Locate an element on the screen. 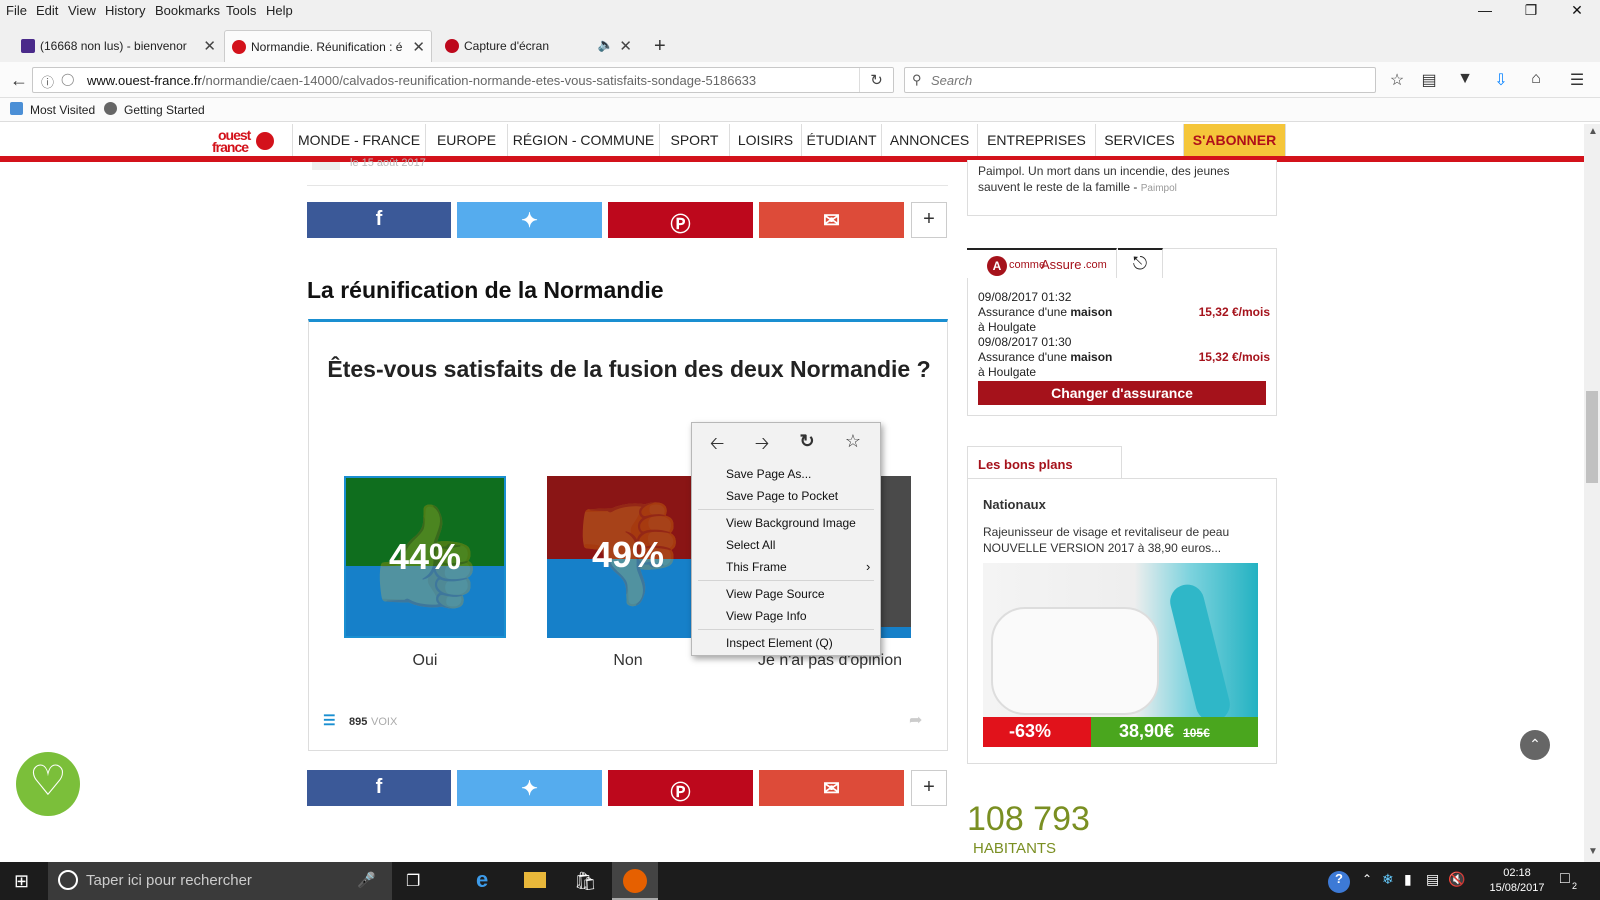 This screenshot has width=1600, height=900. scrollbar: ▲ ▼ is located at coordinates (1592, 493).